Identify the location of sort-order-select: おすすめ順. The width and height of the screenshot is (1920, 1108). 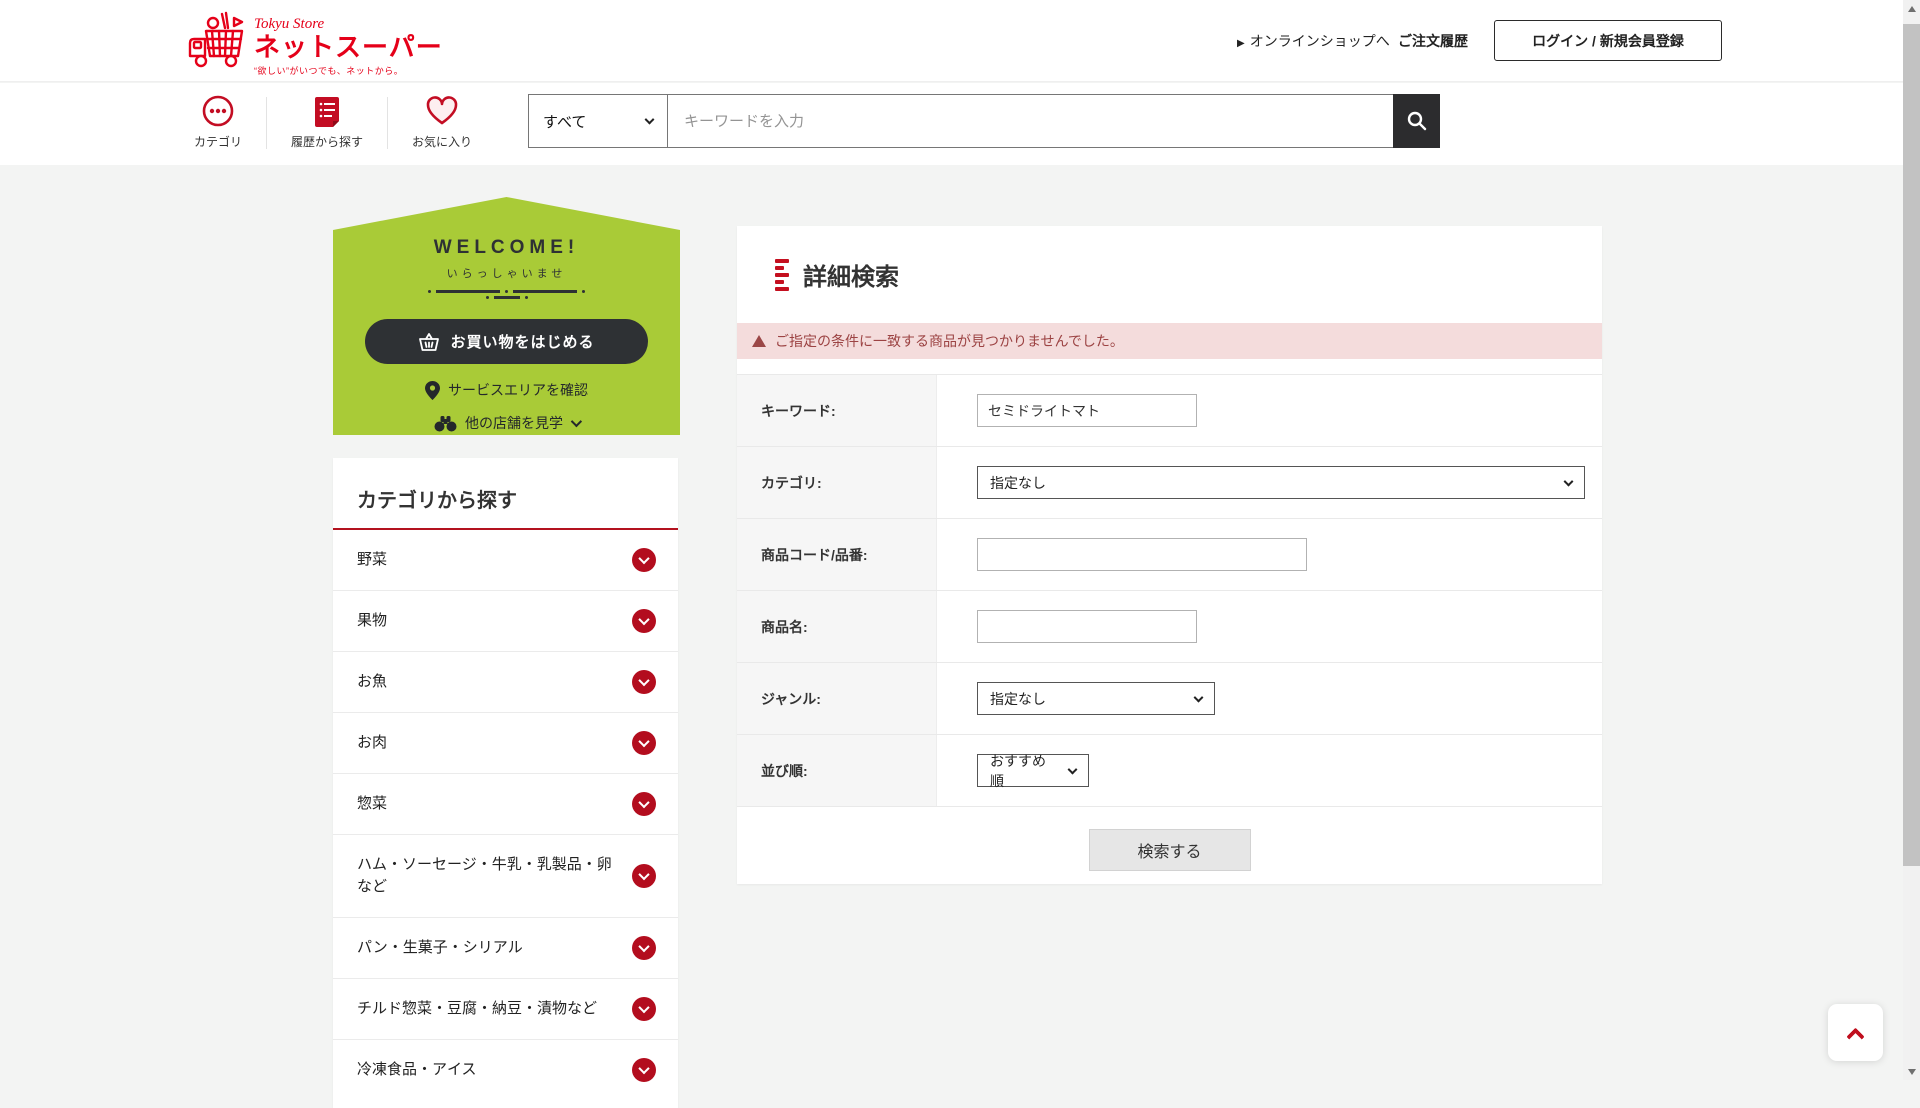
(1033, 771).